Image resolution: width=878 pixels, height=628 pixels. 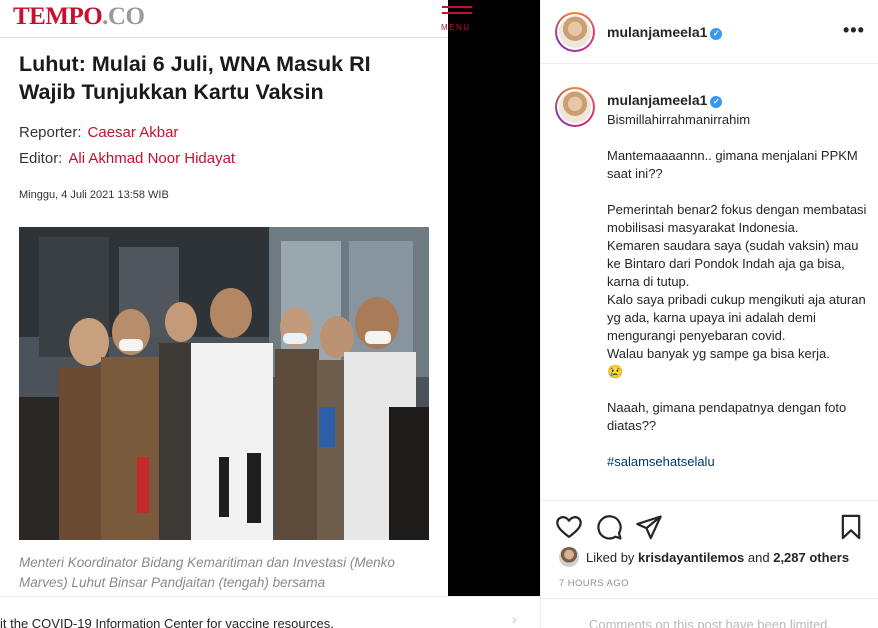 What do you see at coordinates (123, 16) in the screenshot?
I see `logo-suffix: .CO` at bounding box center [123, 16].